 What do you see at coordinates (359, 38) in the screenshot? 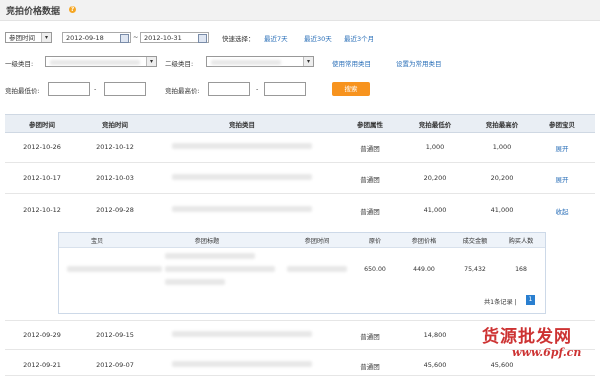
I see `quick-select-3months: 最近3个月` at bounding box center [359, 38].